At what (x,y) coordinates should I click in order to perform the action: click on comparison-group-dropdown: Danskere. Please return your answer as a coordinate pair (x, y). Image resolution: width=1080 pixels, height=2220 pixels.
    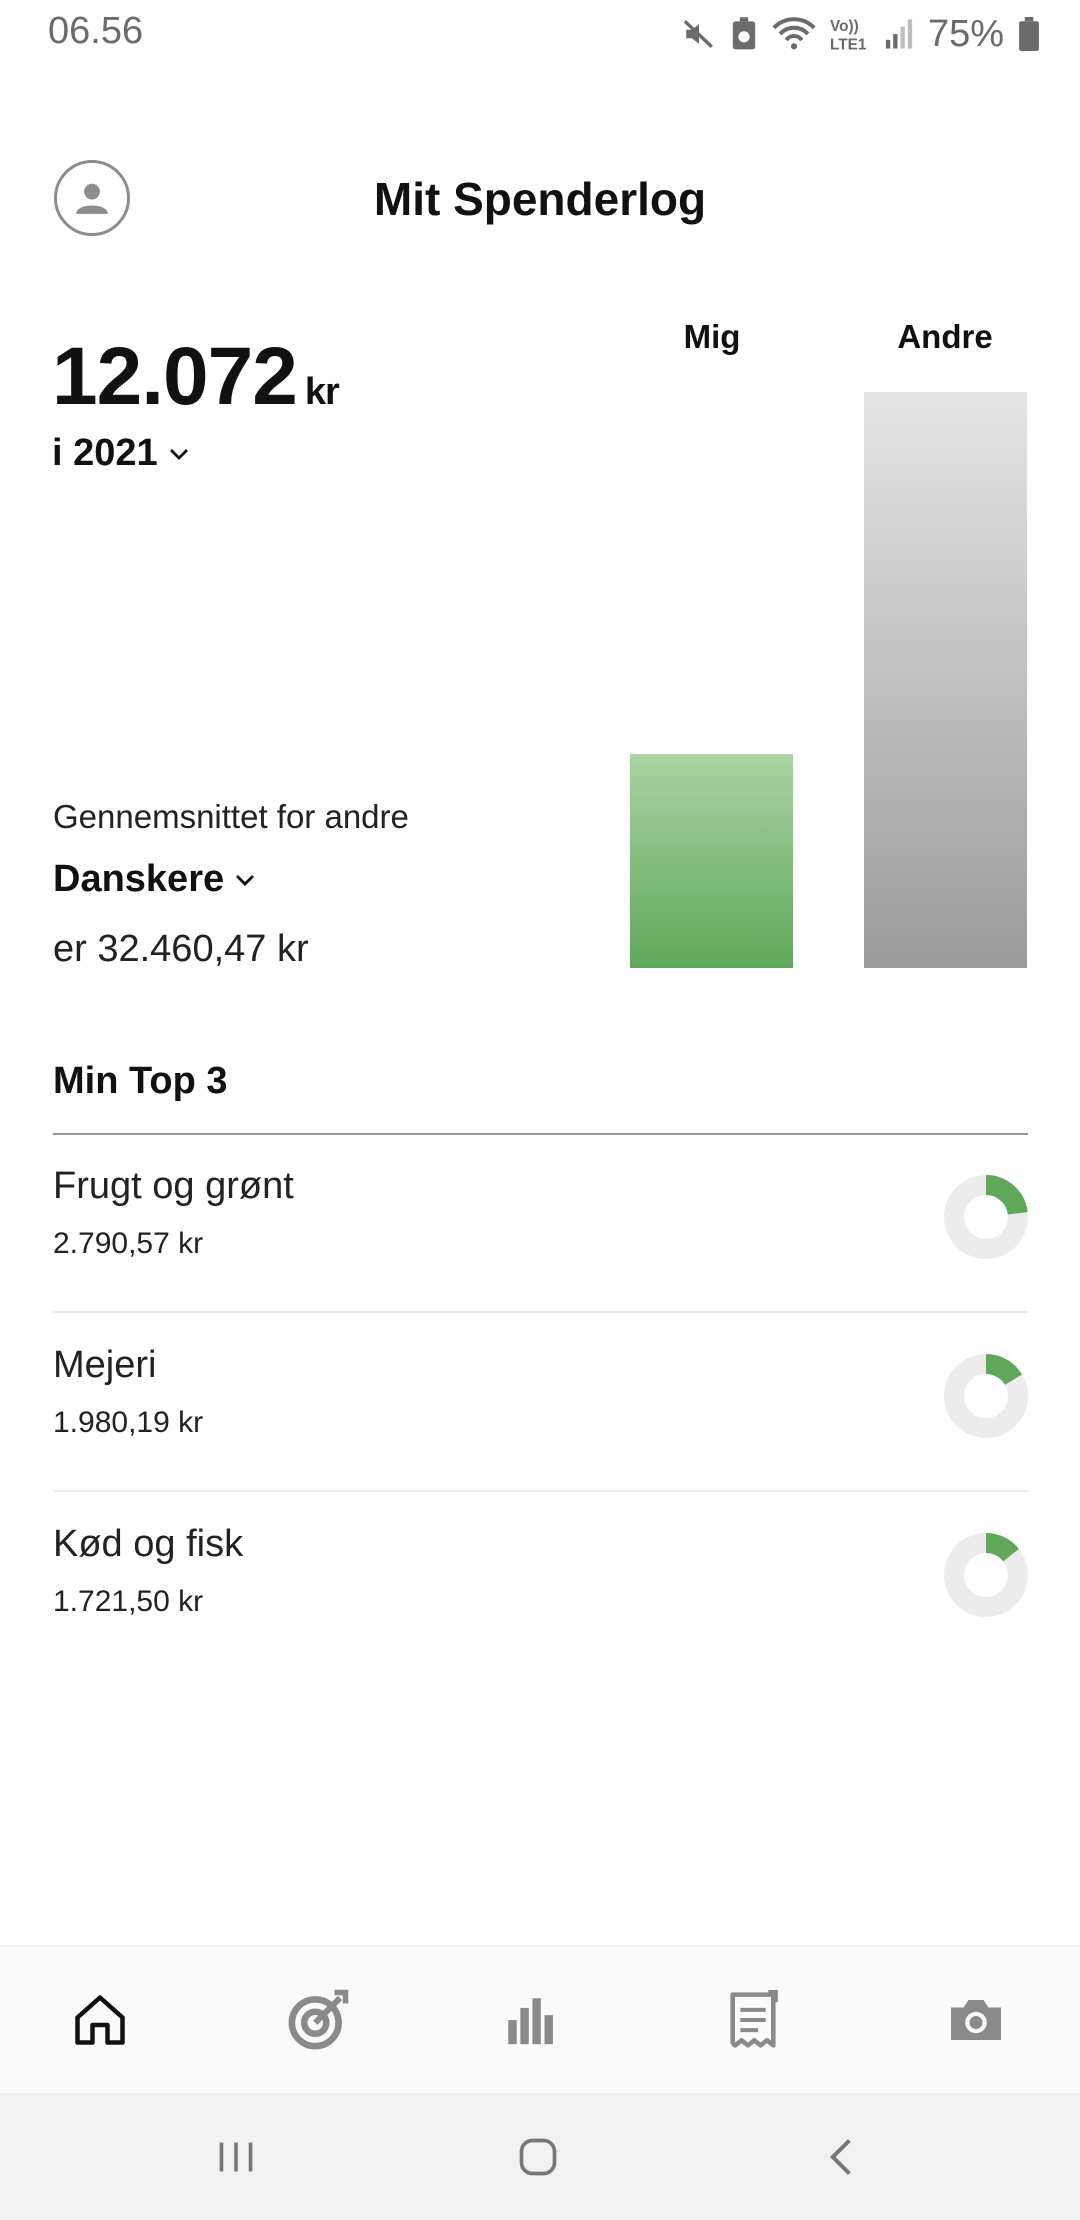
    Looking at the image, I should click on (154, 879).